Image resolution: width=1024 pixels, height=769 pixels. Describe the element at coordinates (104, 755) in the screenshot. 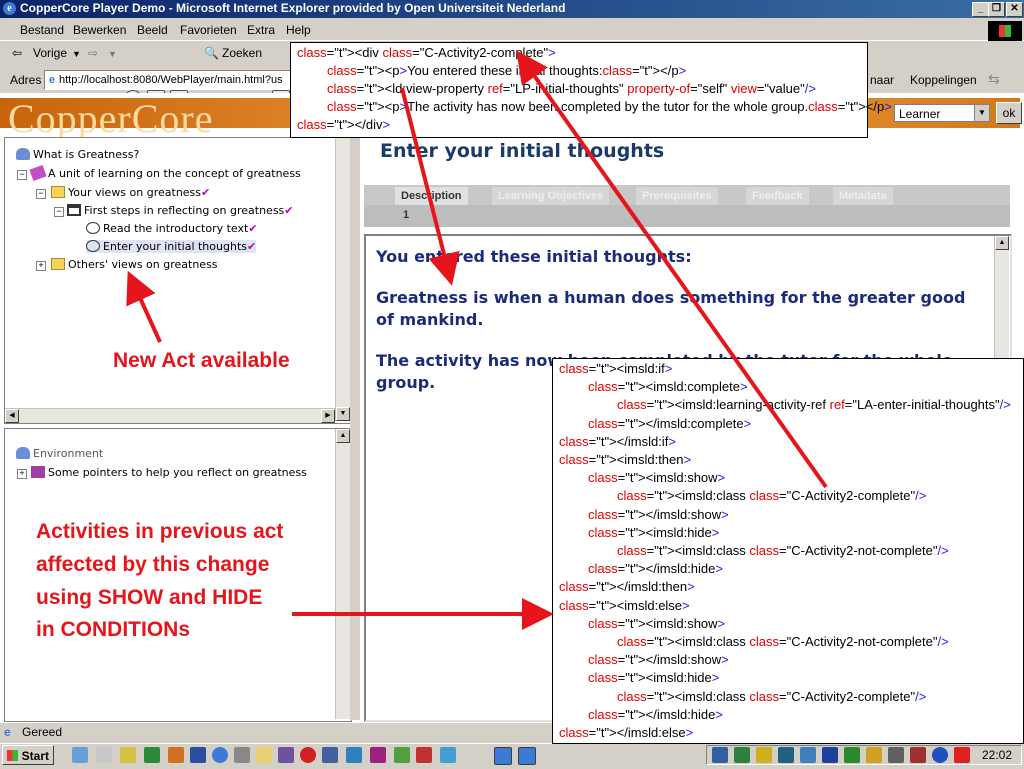

I see `quicklaunch-notepad-icon` at that location.